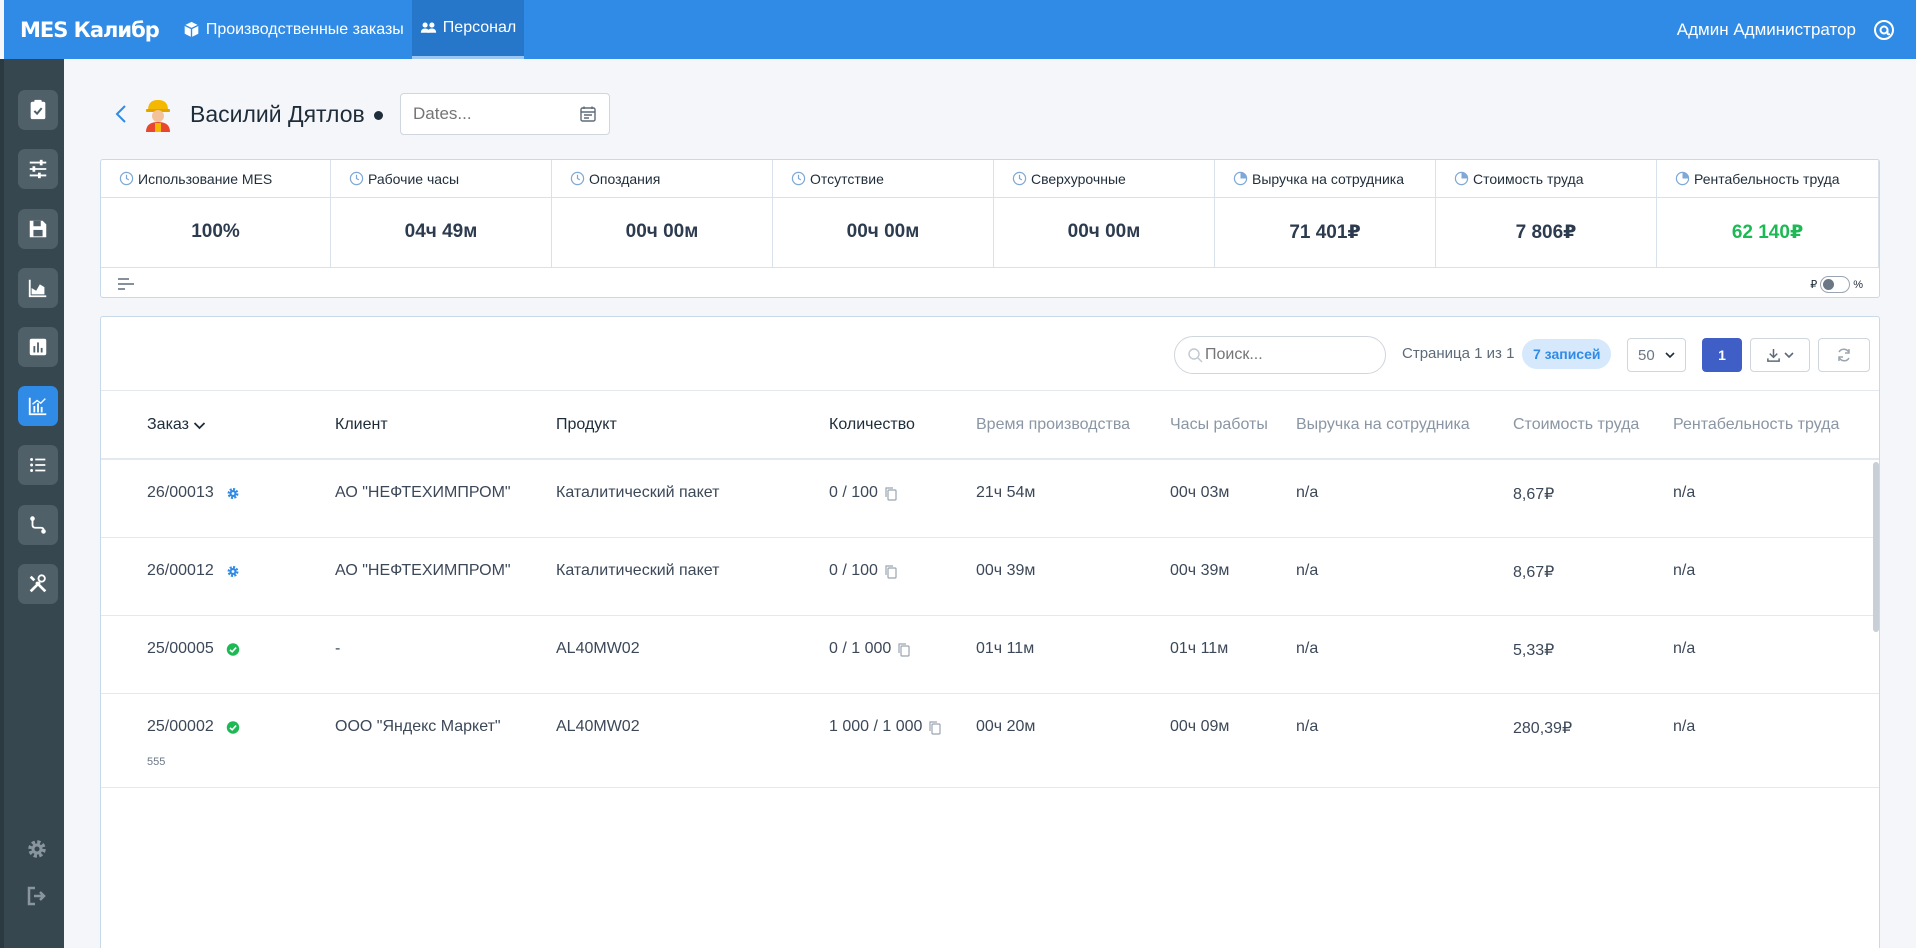  I want to click on kpi-label: Рентабельность труда, so click(1767, 178).